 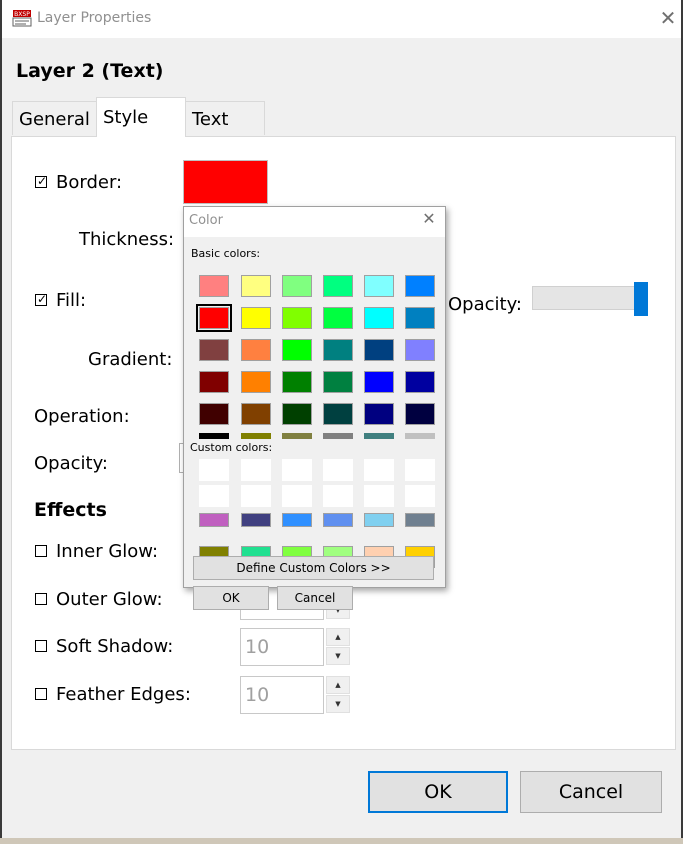 What do you see at coordinates (338, 656) in the screenshot?
I see `soft-shadow-down-arrow-icon: ▼` at bounding box center [338, 656].